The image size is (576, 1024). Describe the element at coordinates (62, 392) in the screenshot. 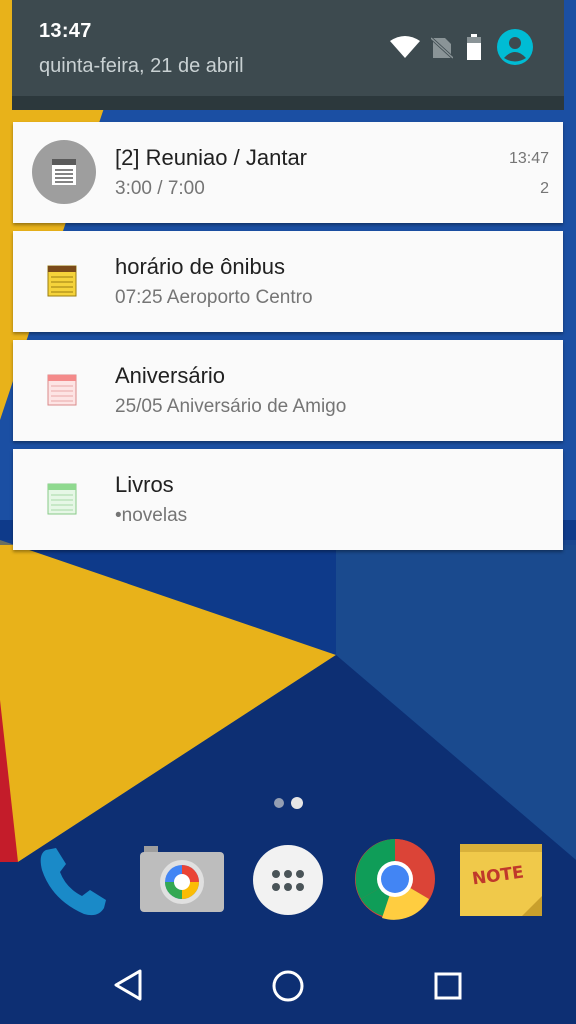

I see `notepad-pink-icon` at that location.